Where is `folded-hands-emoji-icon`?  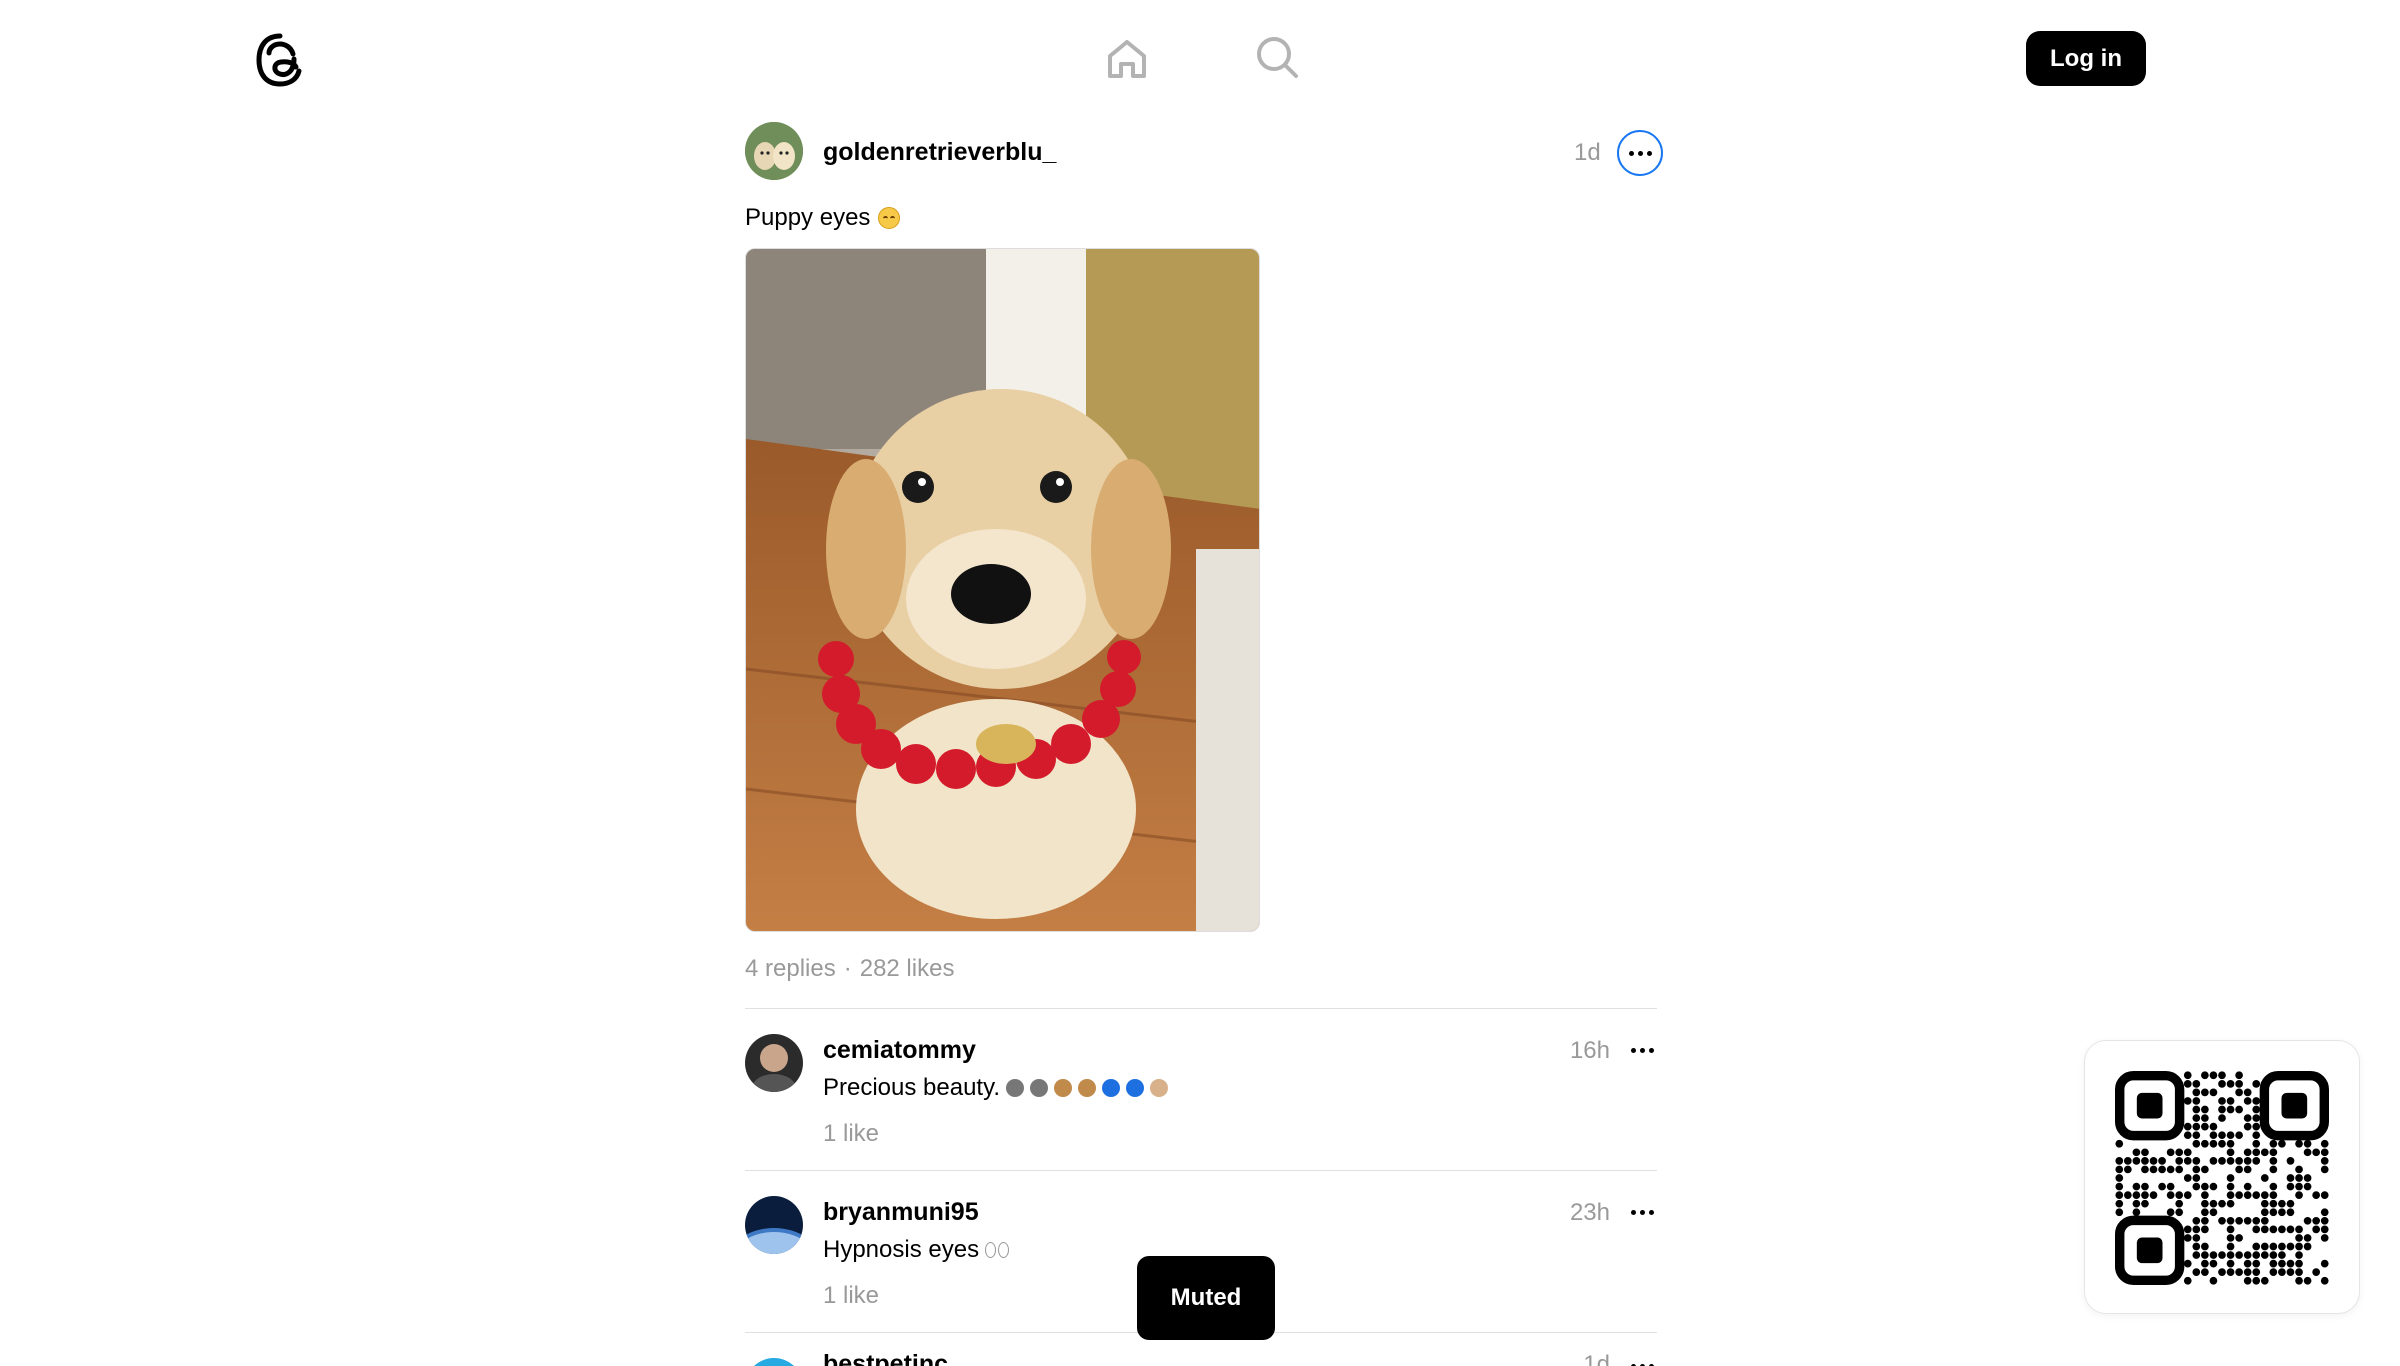 folded-hands-emoji-icon is located at coordinates (1159, 1088).